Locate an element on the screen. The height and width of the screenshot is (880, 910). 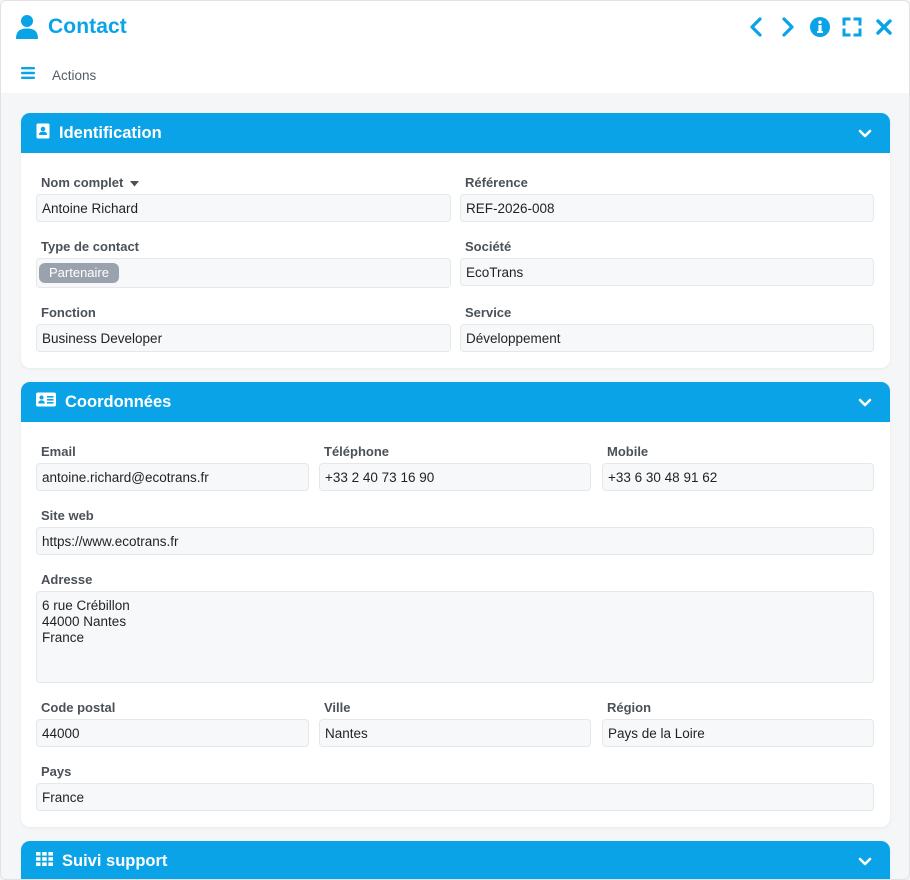
code-postal-label: Code postal is located at coordinates (78, 707).